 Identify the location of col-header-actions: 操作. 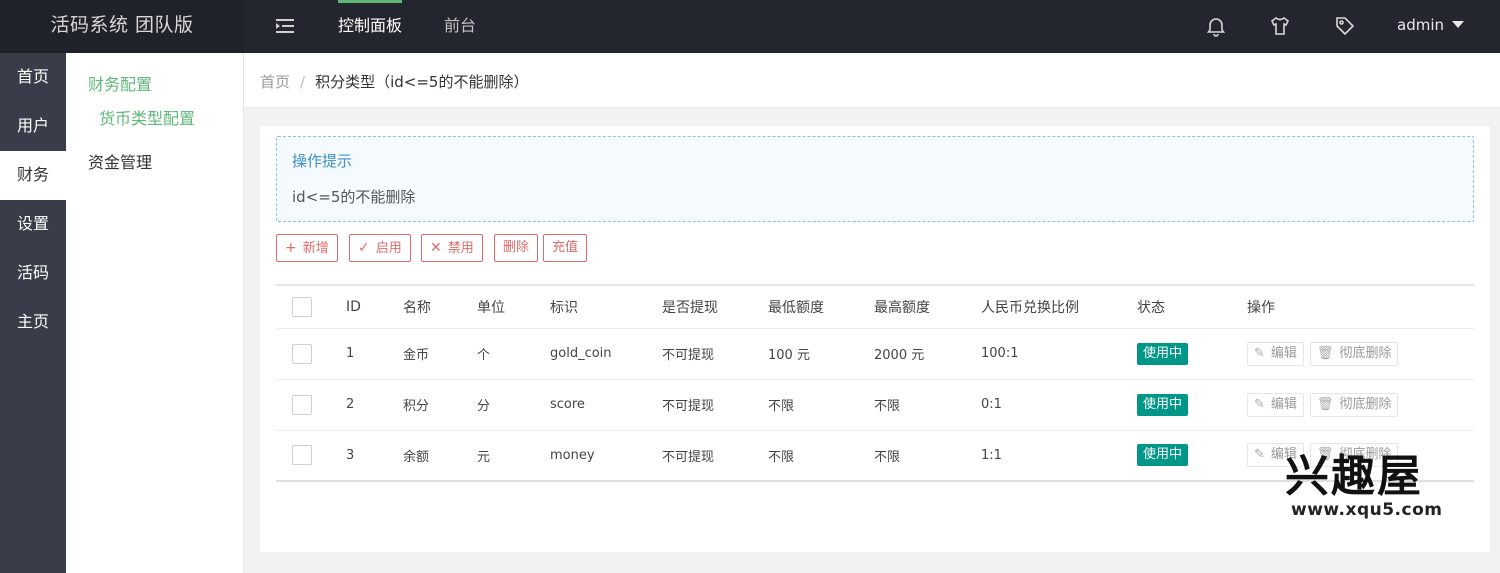
(1261, 307).